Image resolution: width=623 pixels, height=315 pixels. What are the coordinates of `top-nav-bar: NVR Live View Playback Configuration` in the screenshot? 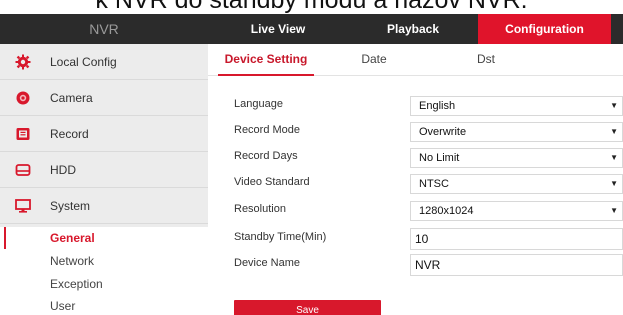 It's located at (311, 29).